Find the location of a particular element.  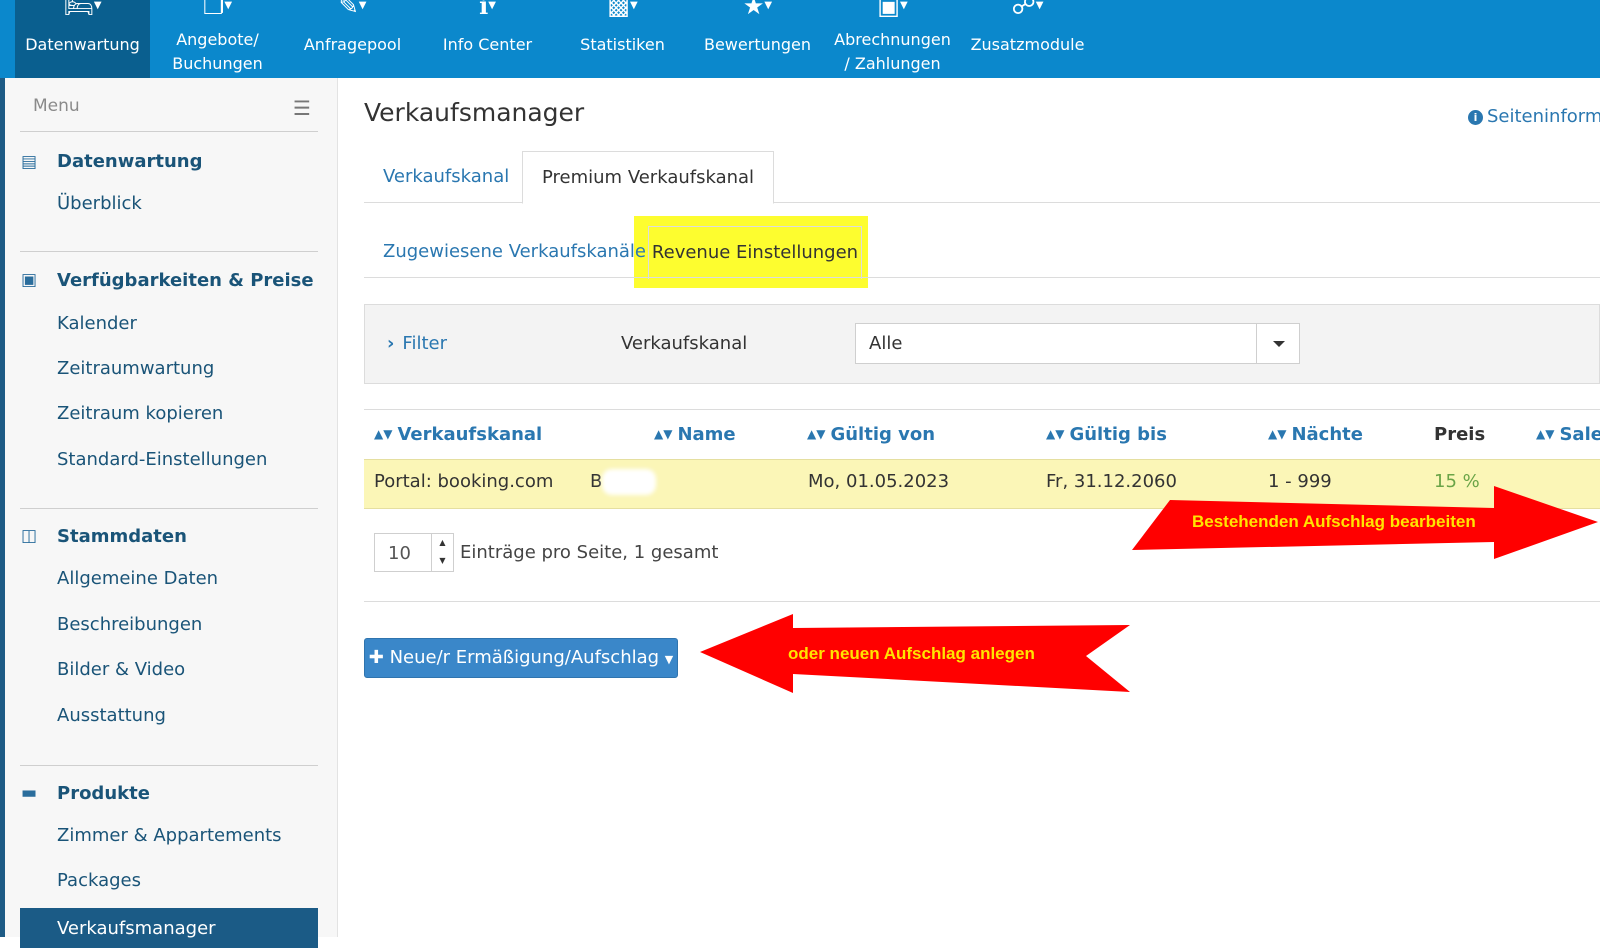

page-title: Verkaufsmanager is located at coordinates (474, 112).